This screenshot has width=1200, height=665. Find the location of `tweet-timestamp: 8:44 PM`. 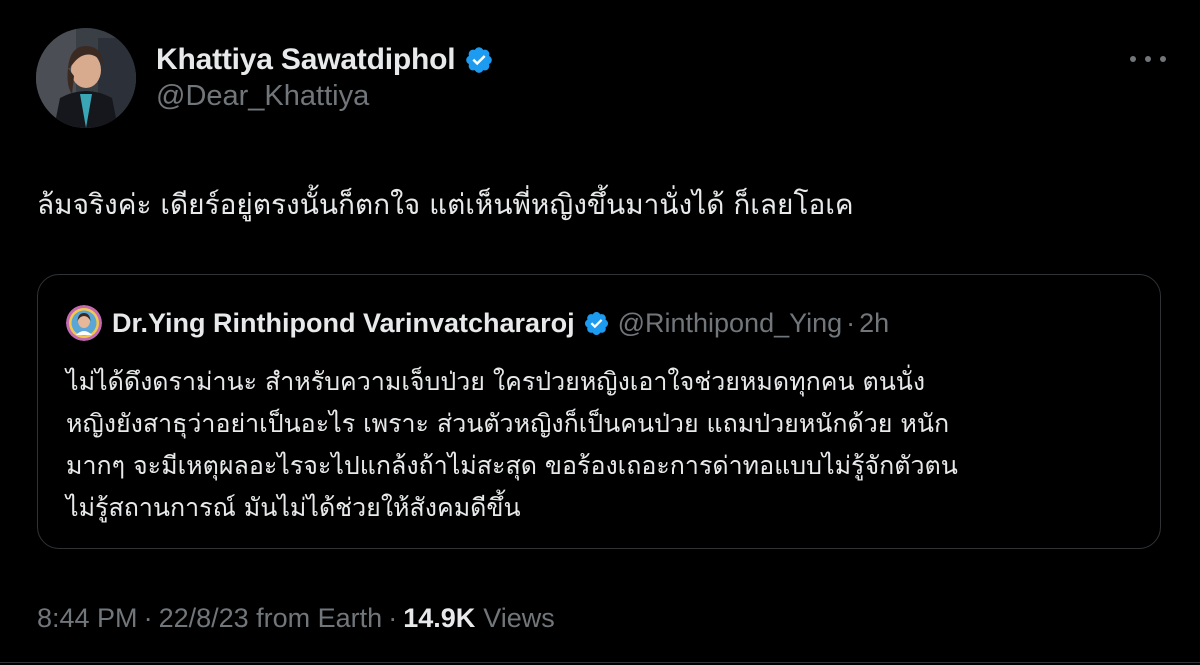

tweet-timestamp: 8:44 PM is located at coordinates (87, 618).